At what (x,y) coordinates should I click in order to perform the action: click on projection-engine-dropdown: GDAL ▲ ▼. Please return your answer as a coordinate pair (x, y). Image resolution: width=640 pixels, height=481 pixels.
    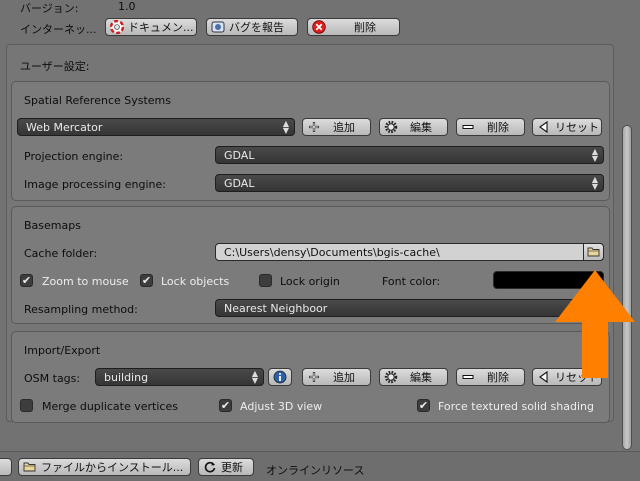
    Looking at the image, I should click on (409, 155).